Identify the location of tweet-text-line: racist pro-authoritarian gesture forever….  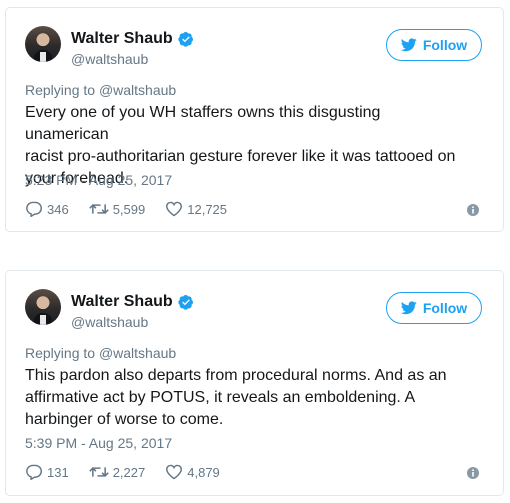
(240, 156).